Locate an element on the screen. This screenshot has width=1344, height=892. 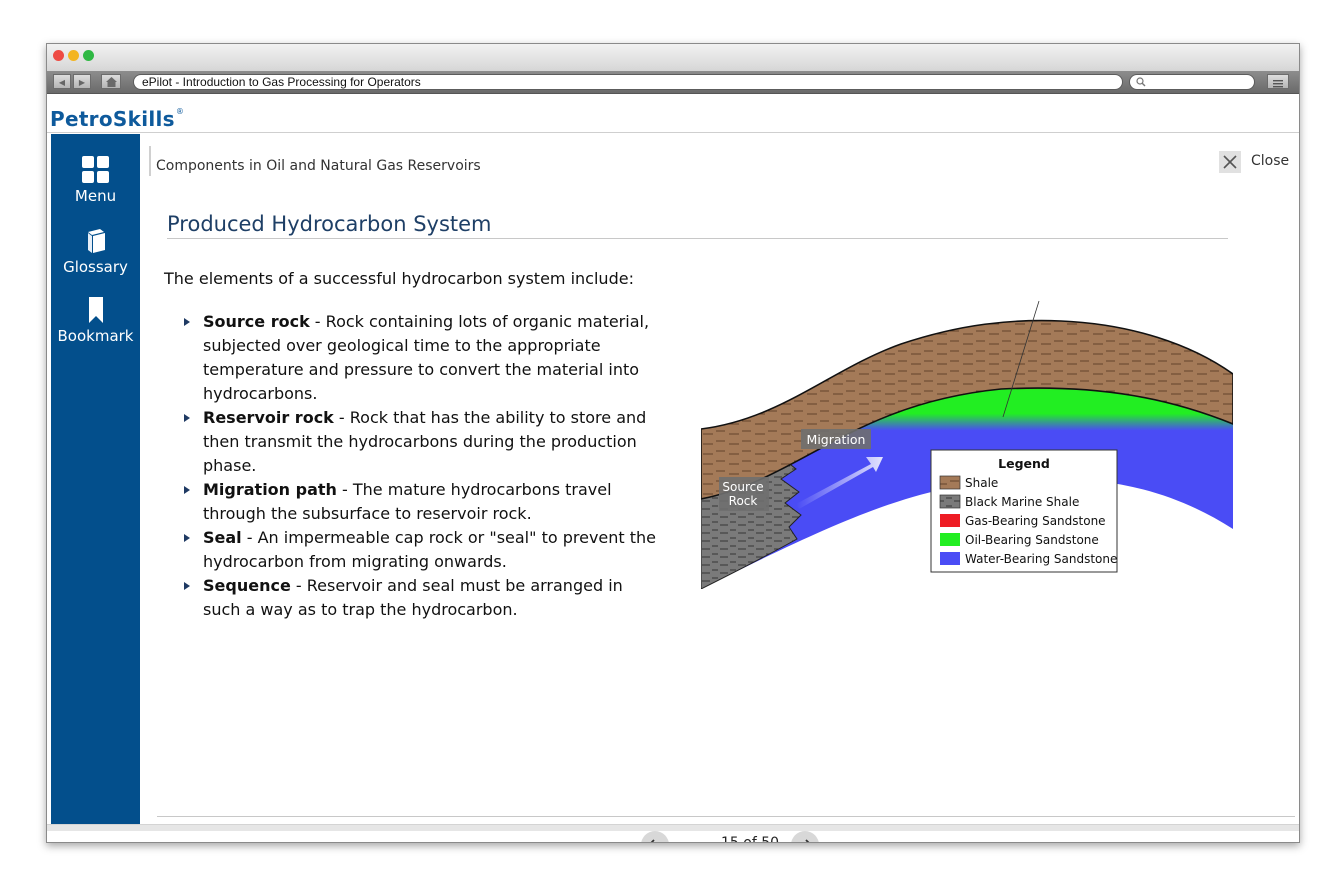
arrow-left-icon is located at coordinates (652, 840).